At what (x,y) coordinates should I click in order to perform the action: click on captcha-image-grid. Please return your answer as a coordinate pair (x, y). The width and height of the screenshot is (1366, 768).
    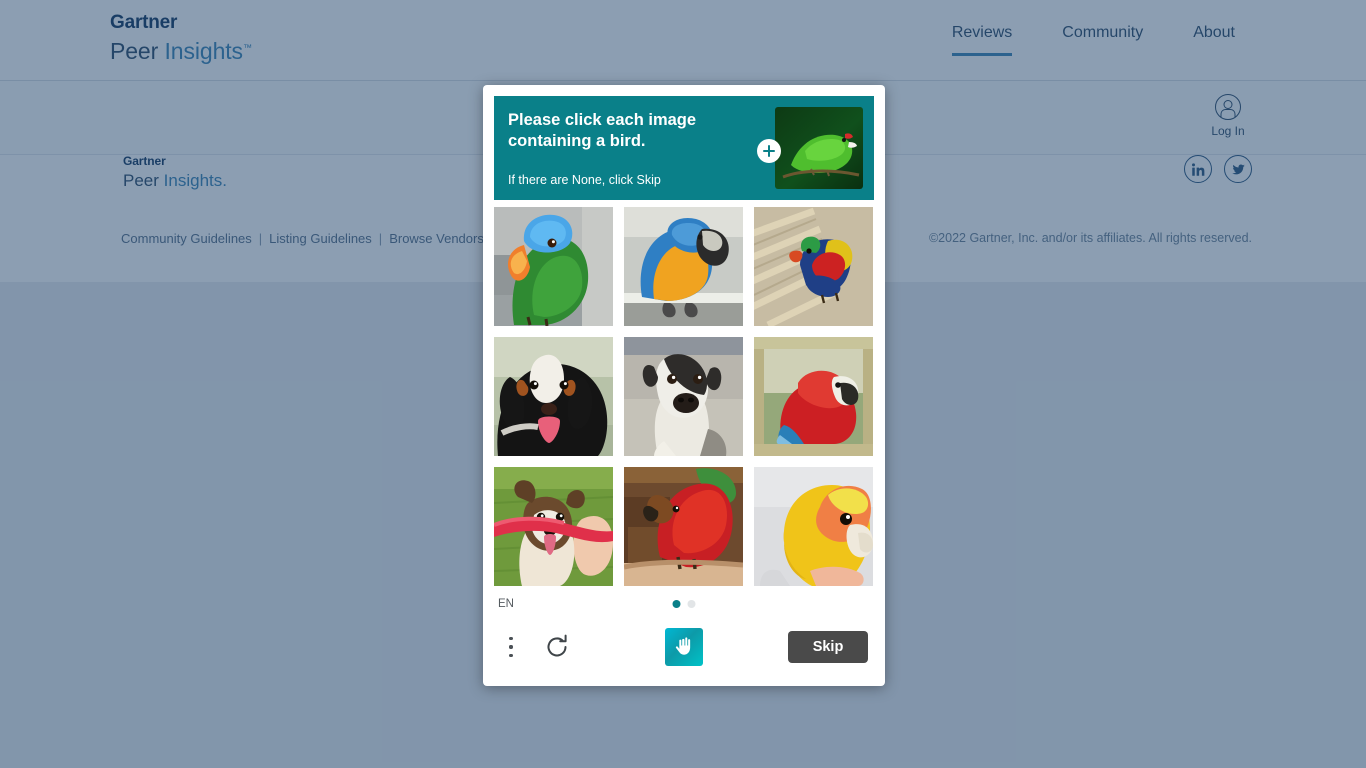
    Looking at the image, I should click on (684, 396).